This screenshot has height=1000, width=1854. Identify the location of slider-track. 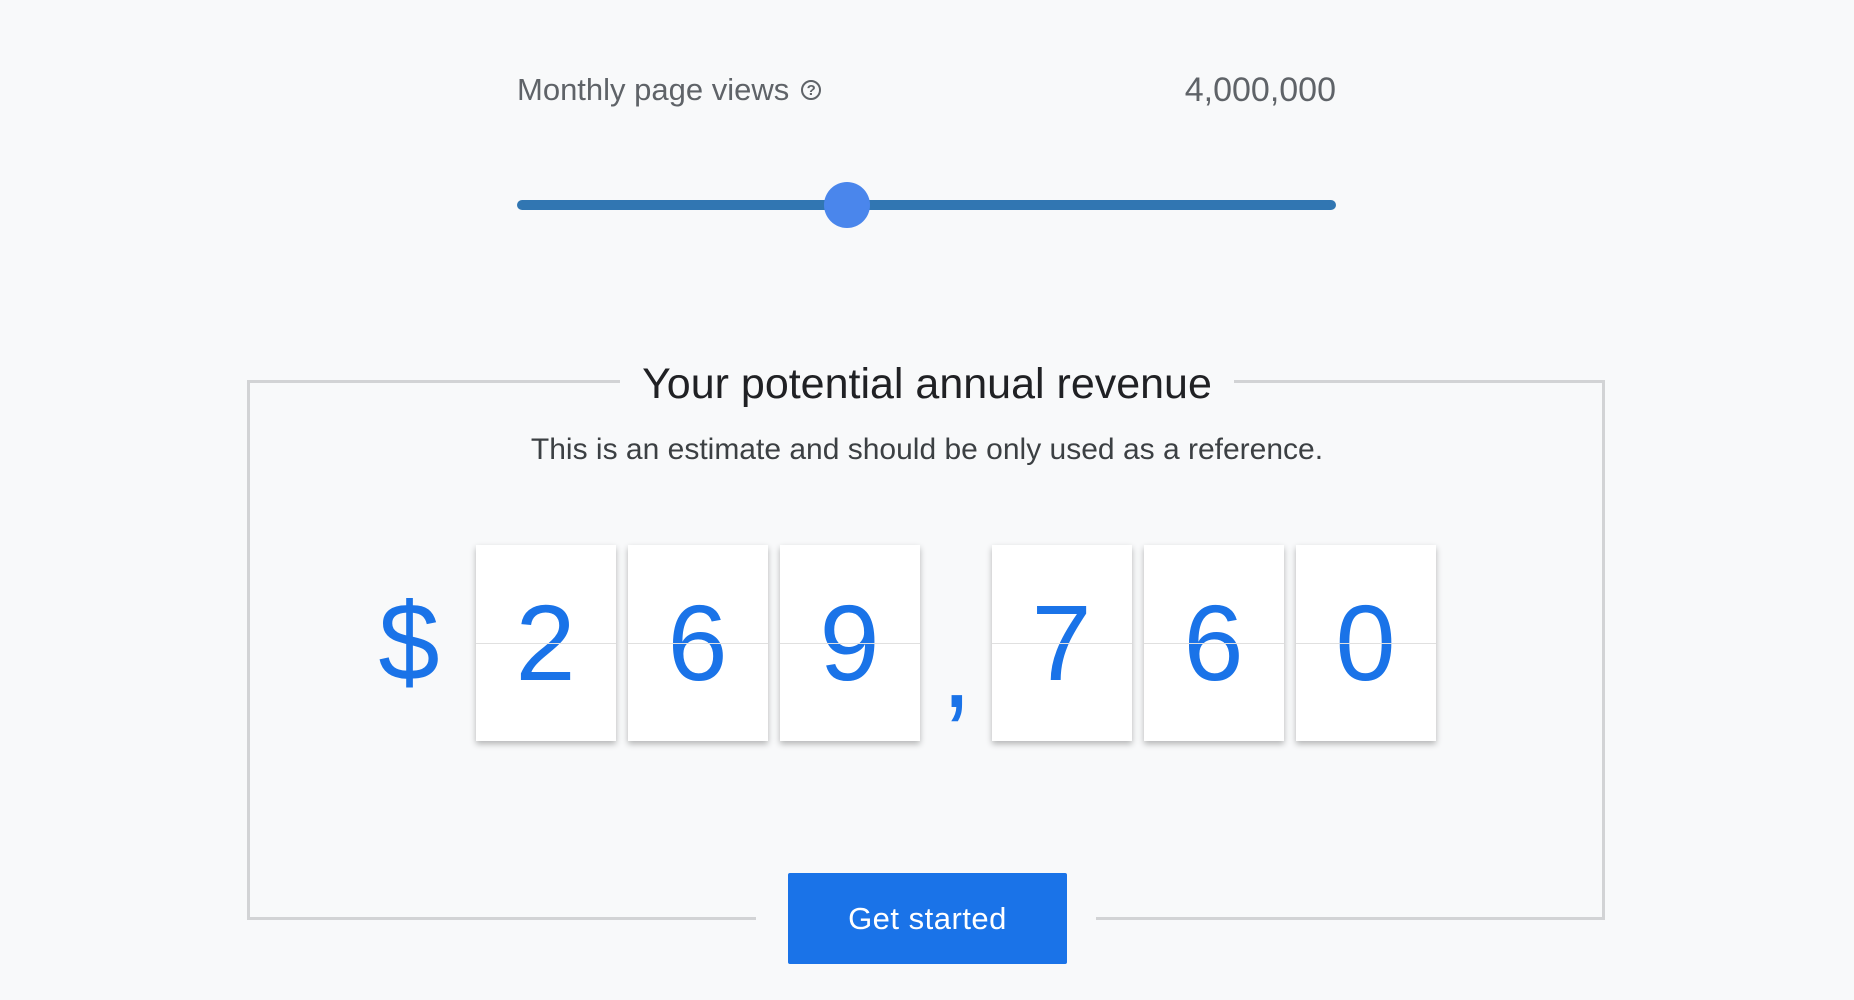
(926, 205).